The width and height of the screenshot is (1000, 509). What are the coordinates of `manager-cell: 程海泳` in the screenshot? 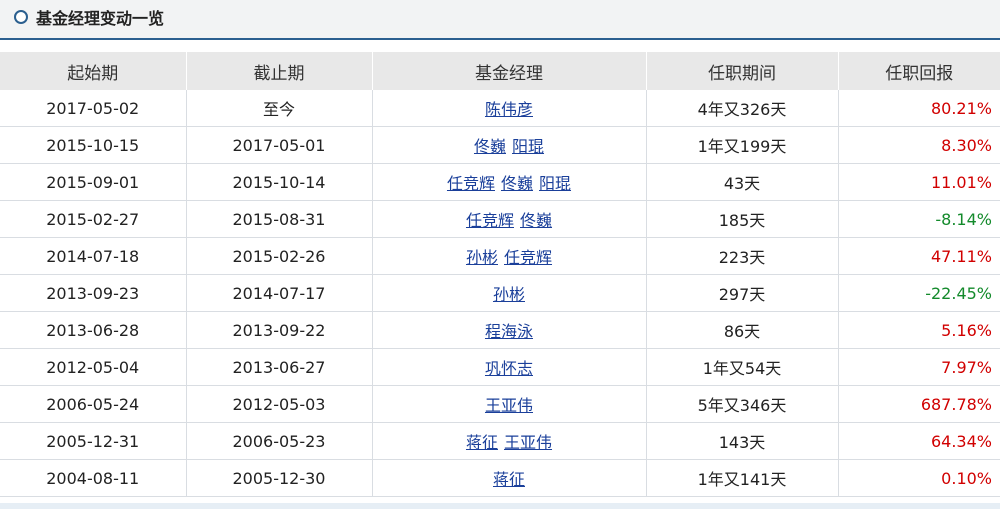 It's located at (509, 330).